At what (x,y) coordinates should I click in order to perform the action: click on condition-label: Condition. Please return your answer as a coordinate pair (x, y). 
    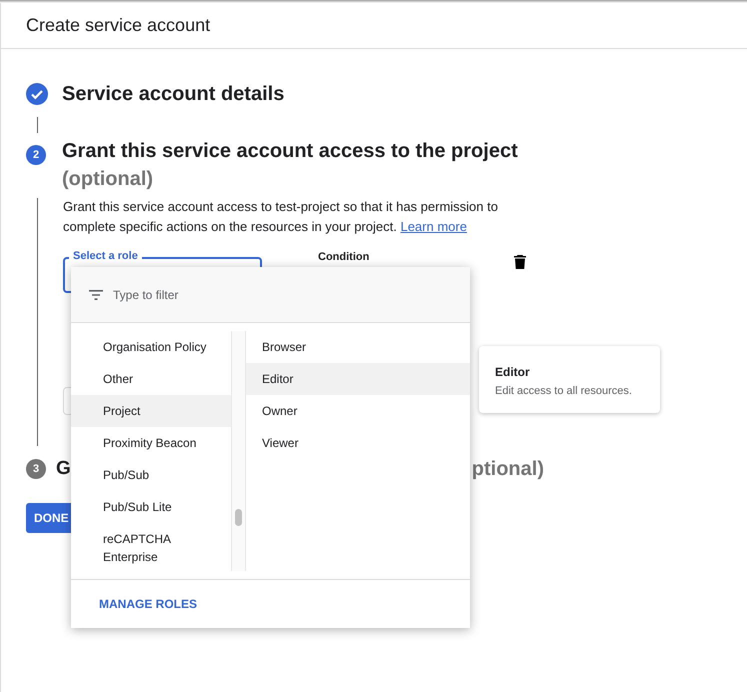
    Looking at the image, I should click on (344, 257).